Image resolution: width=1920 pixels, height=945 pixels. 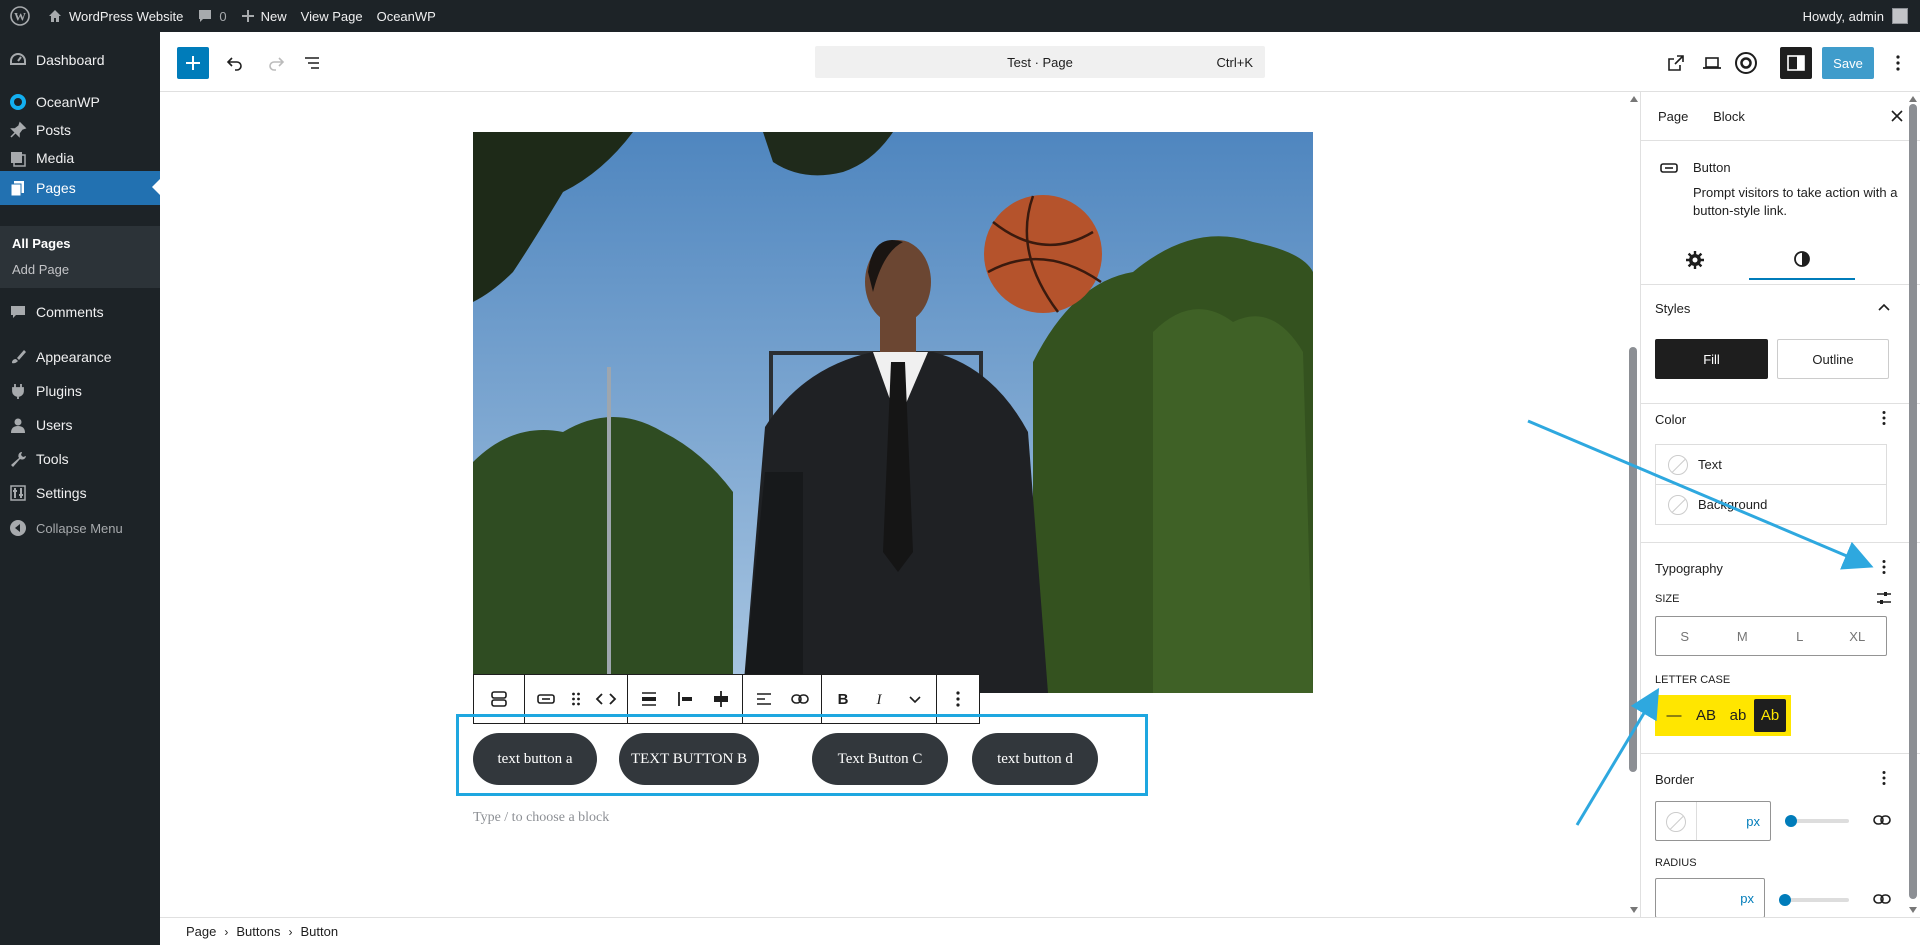 I want to click on size-m-option: M, so click(x=1743, y=636).